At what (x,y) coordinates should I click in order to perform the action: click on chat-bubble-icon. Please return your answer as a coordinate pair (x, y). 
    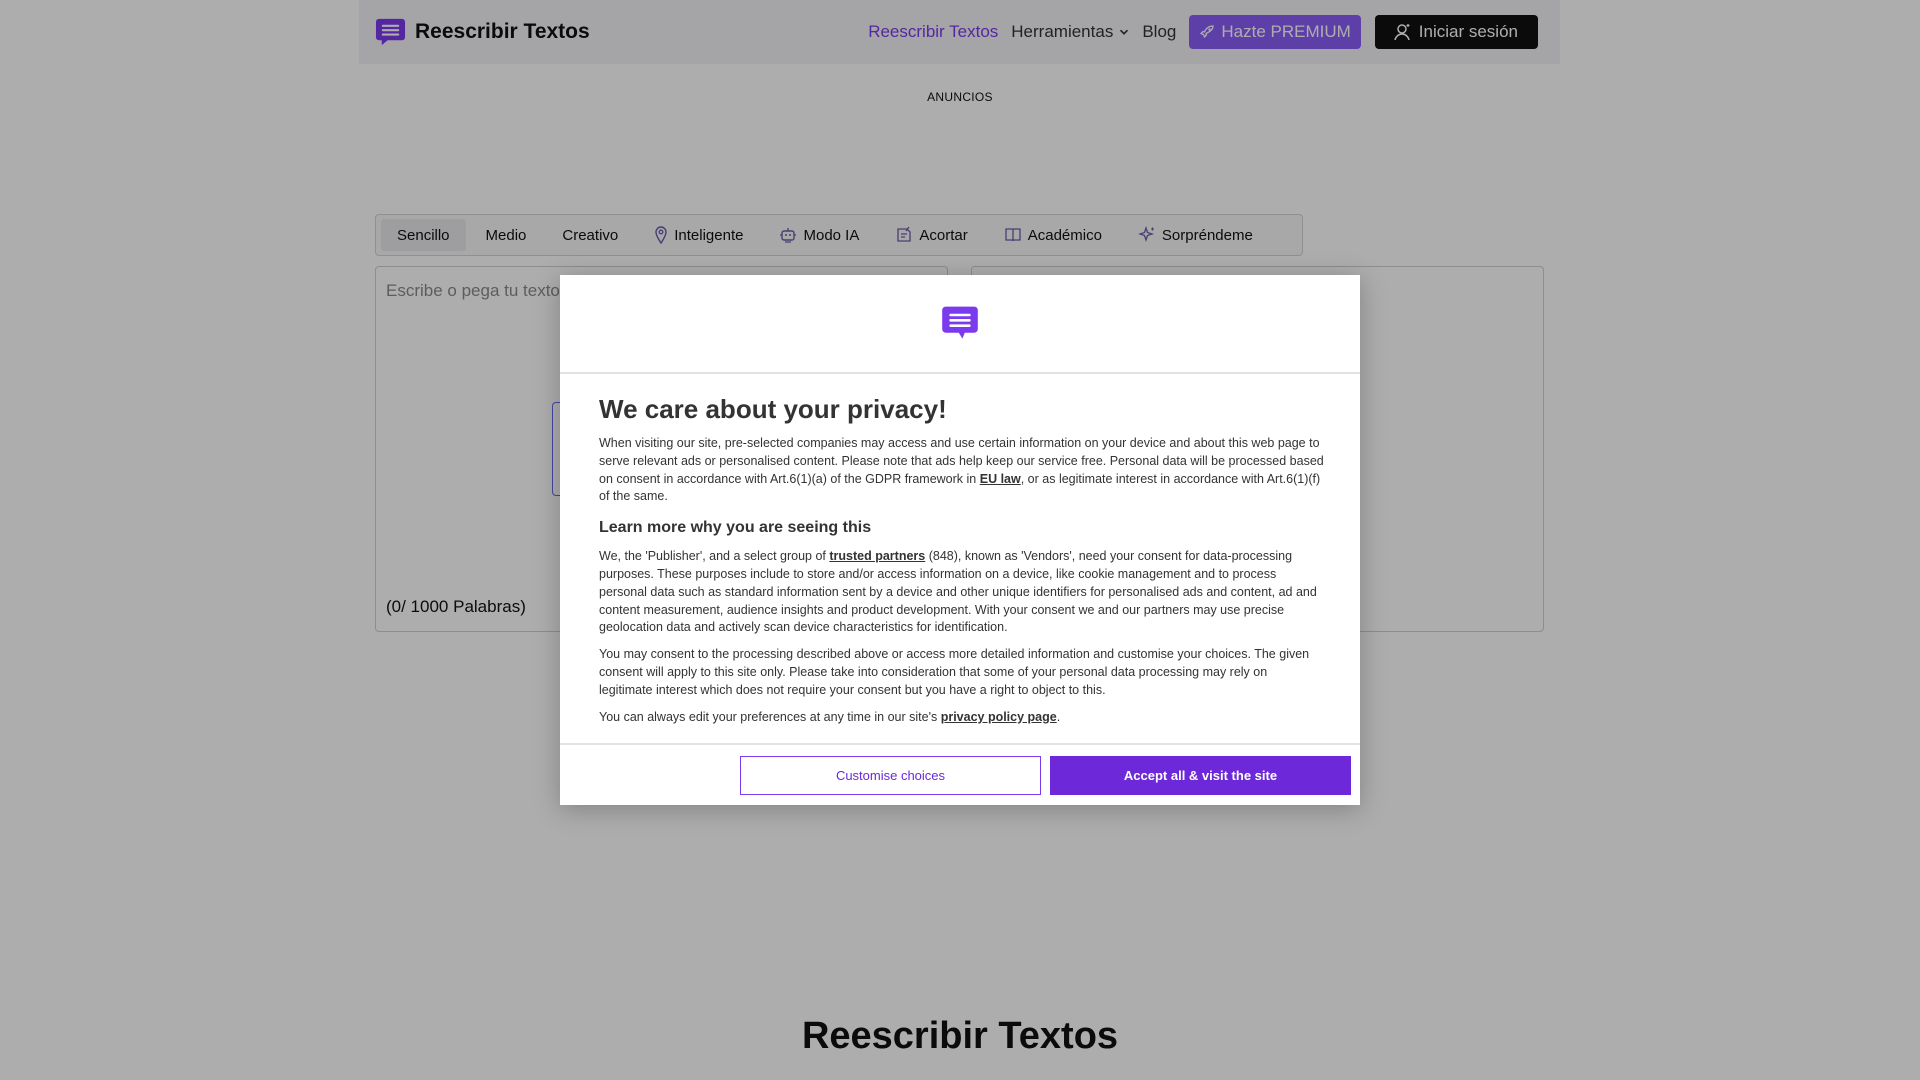
    Looking at the image, I should click on (960, 322).